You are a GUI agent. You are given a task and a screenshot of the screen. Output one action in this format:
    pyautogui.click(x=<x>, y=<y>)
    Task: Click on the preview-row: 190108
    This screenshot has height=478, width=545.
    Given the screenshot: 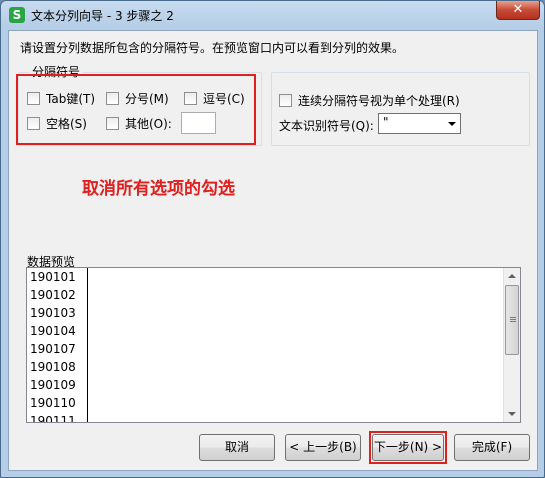 What is the action you would take?
    pyautogui.click(x=53, y=367)
    